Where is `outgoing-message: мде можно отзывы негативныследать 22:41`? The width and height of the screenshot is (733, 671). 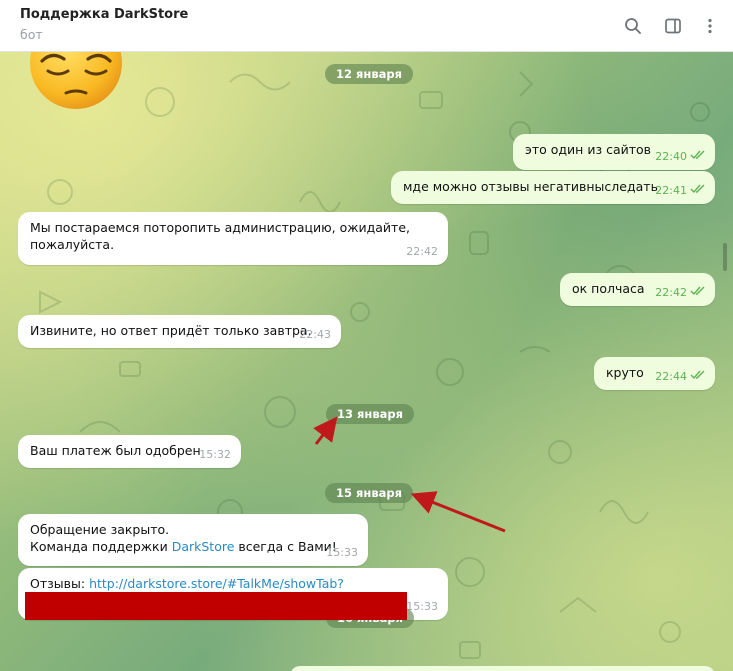 outgoing-message: мде можно отзывы негативныследать 22:41 is located at coordinates (553, 187).